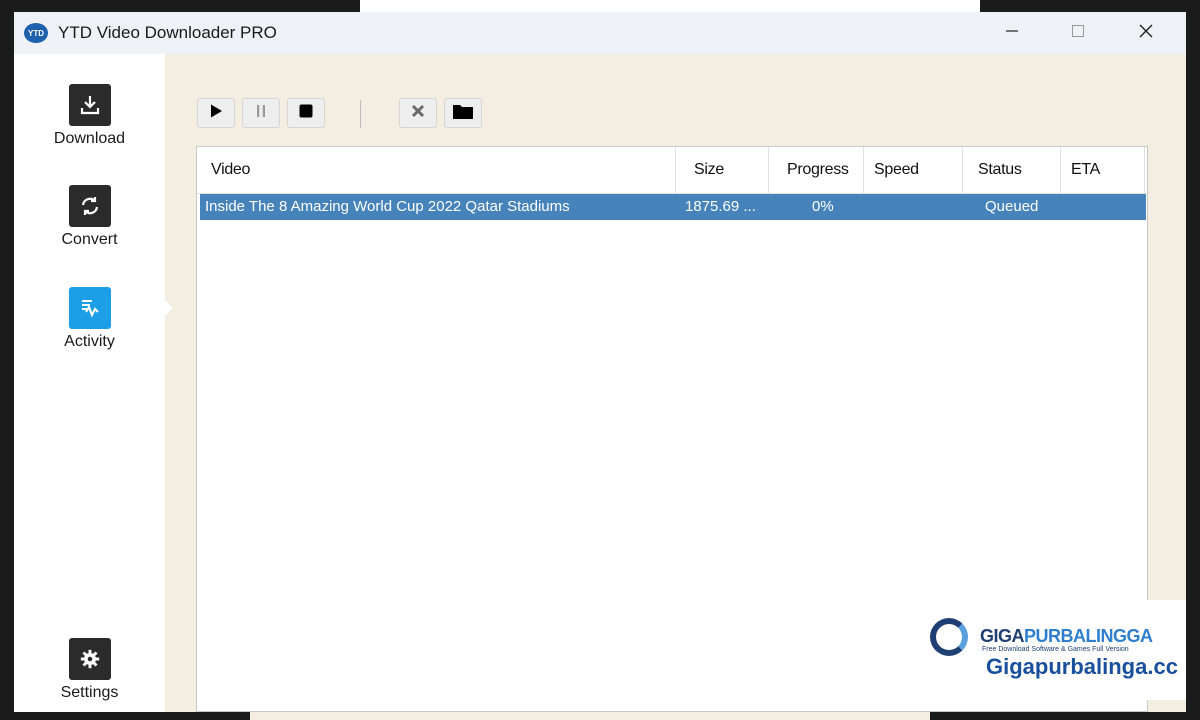  I want to click on folder-icon, so click(463, 113).